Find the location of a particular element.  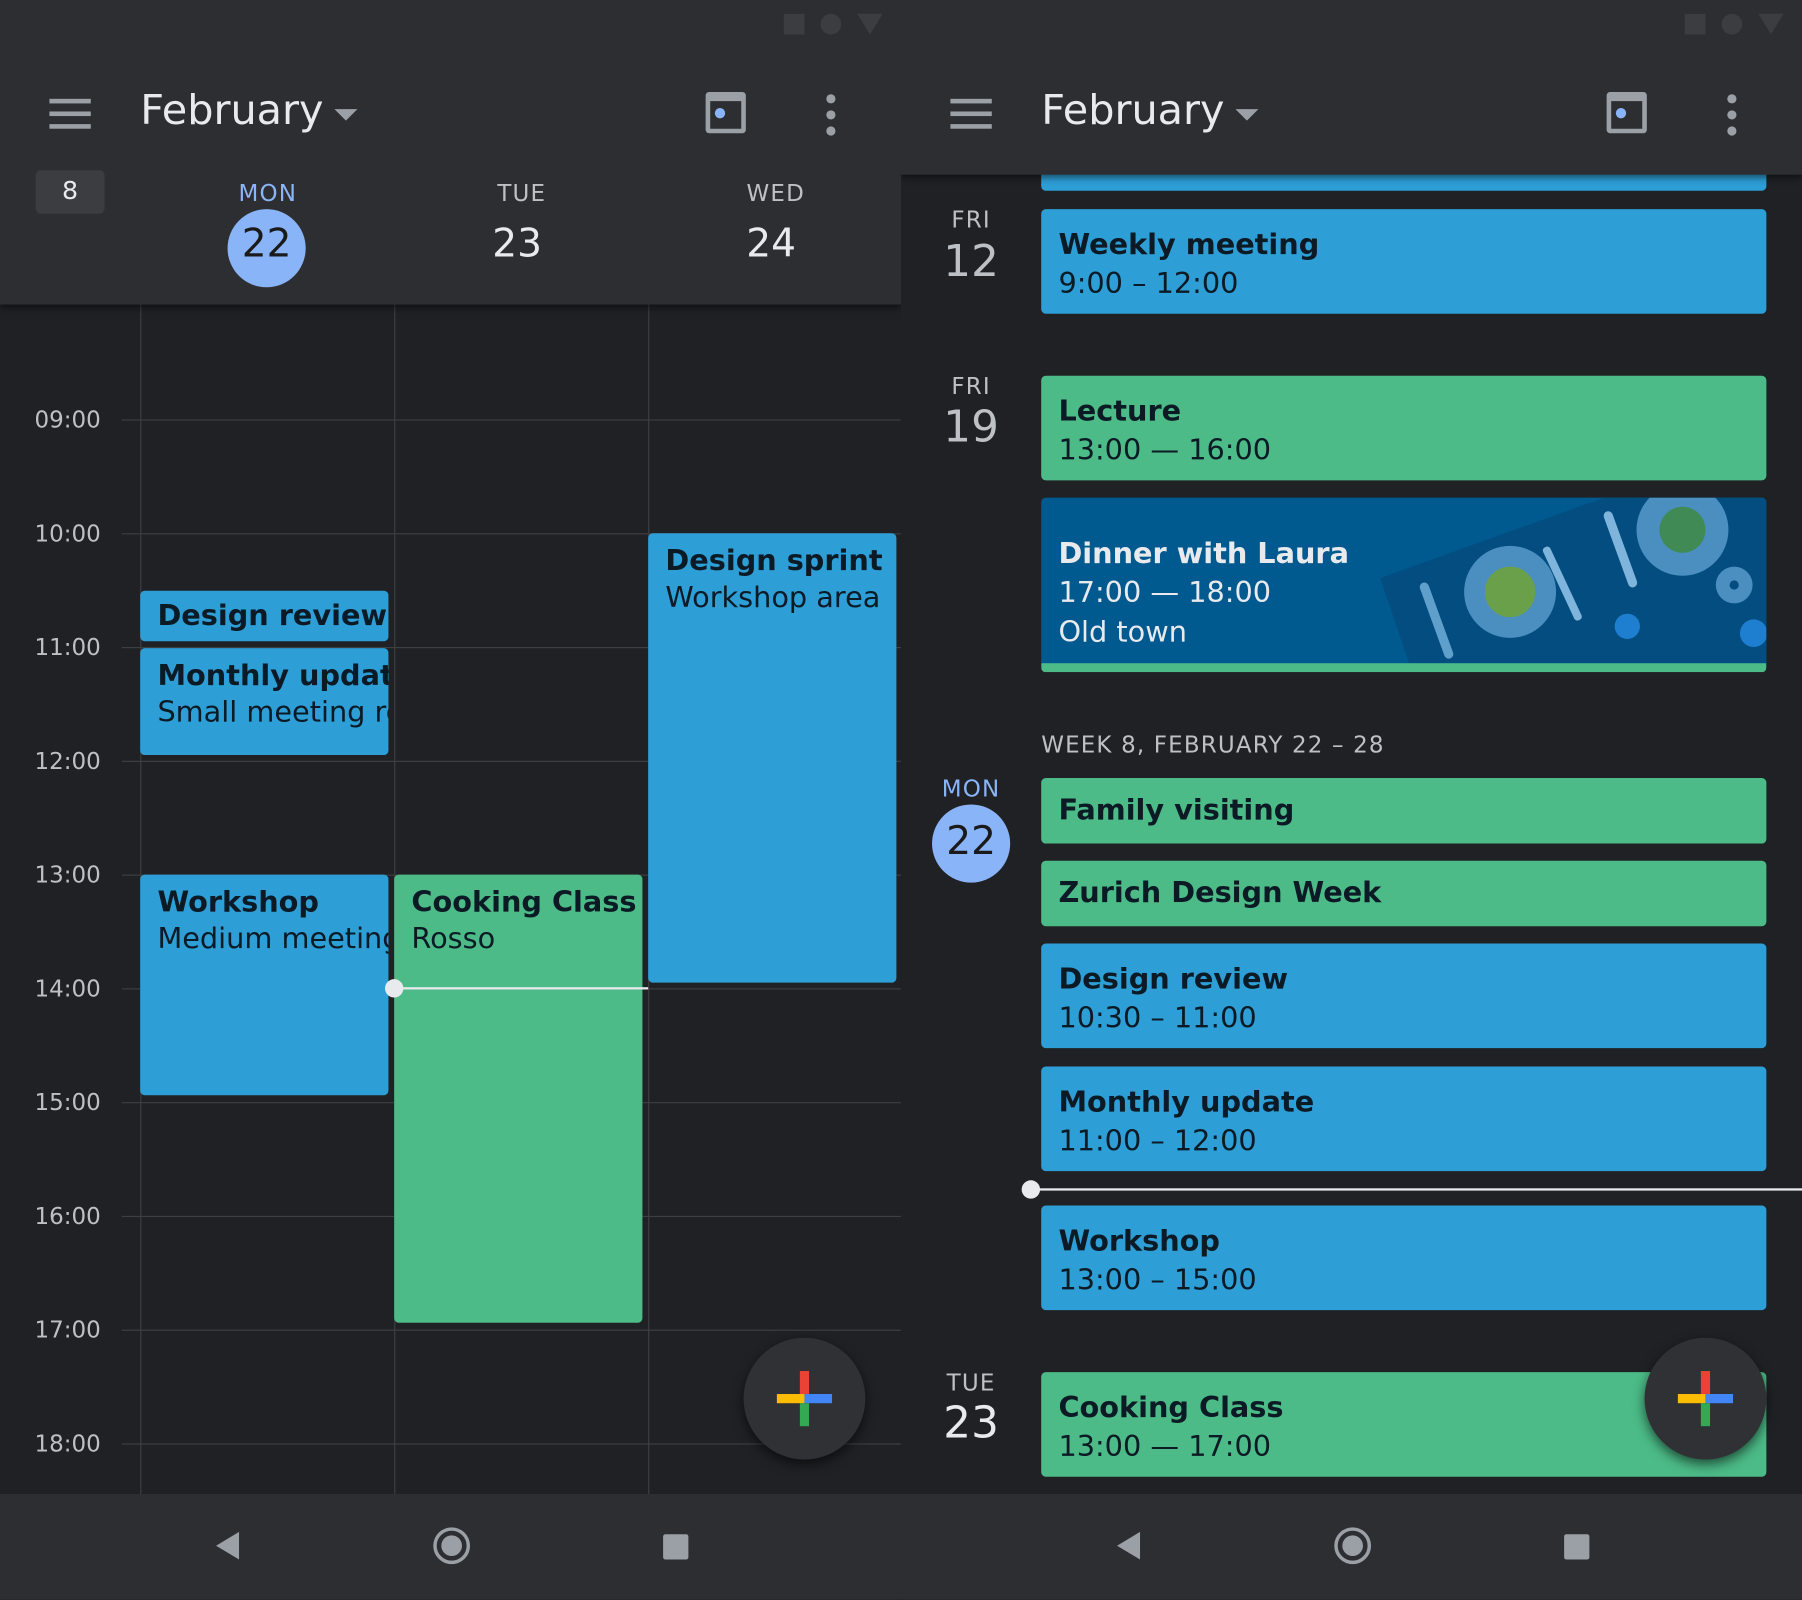

hour-label: 17:00 is located at coordinates (67, 1329).